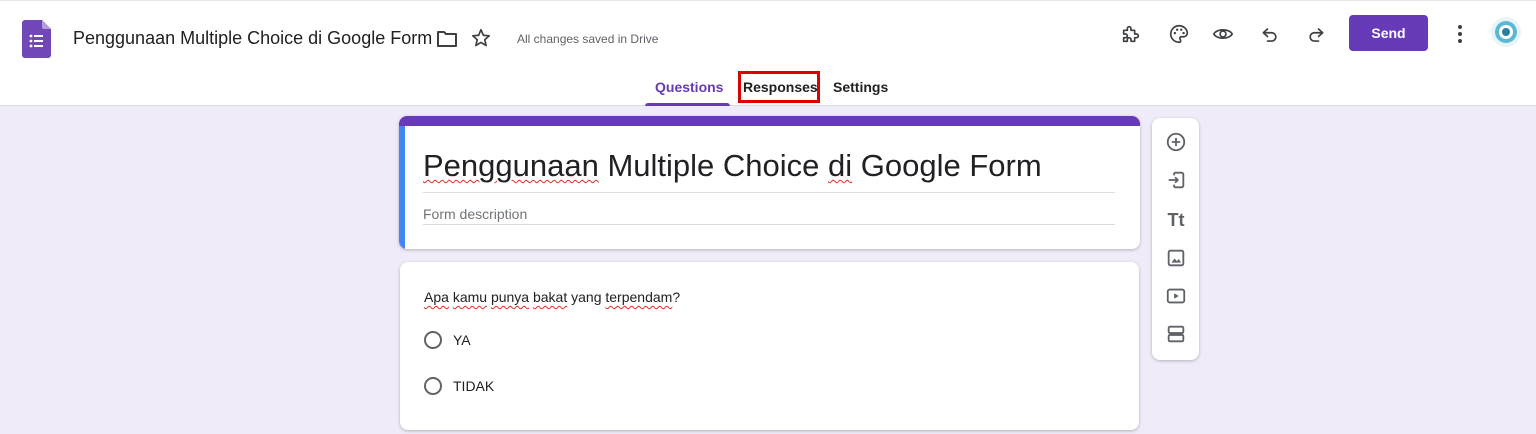 This screenshot has height=434, width=1536. Describe the element at coordinates (1179, 34) in the screenshot. I see `palette-icon` at that location.